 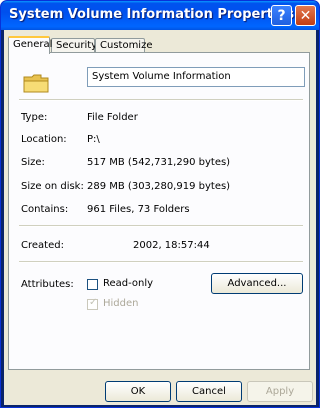 I want to click on close-button: ✕, so click(x=305, y=15).